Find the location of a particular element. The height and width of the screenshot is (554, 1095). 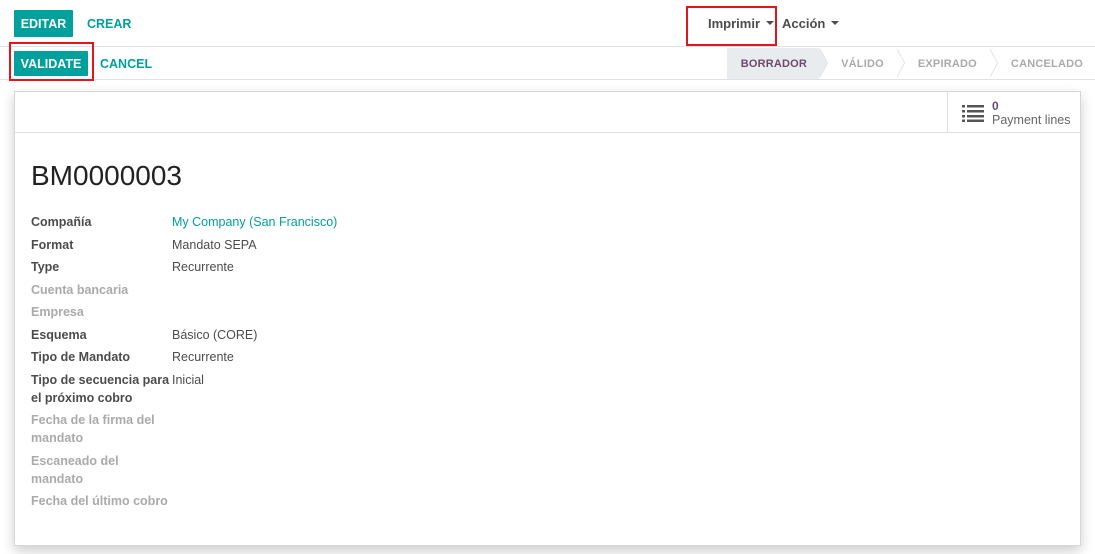

list-icon is located at coordinates (973, 113).